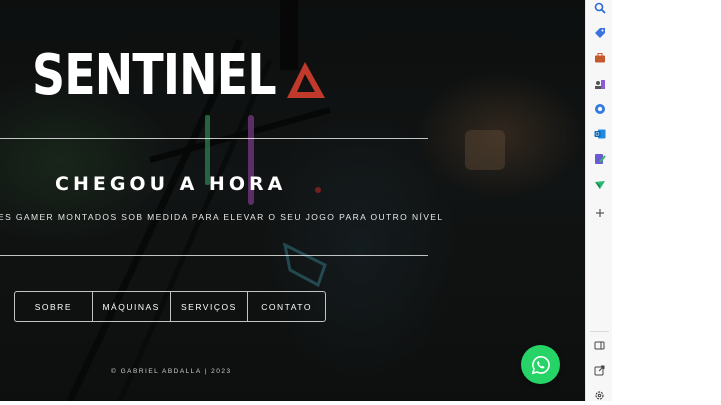 The width and height of the screenshot is (721, 405). I want to click on m365-icon, so click(599, 108).